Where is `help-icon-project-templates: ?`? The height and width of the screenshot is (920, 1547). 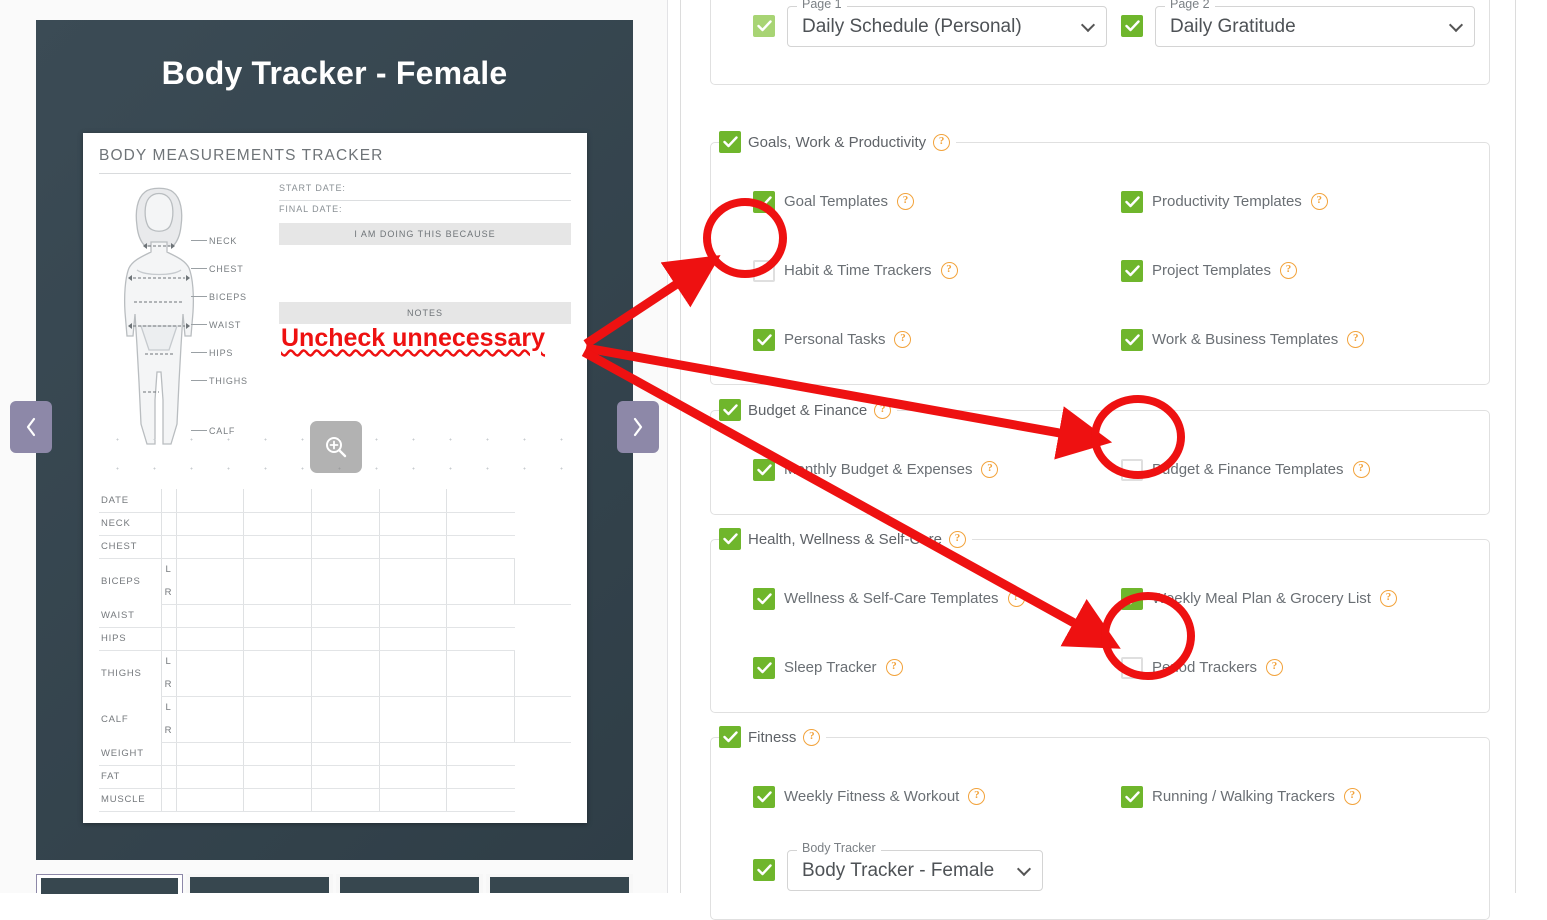
help-icon-project-templates: ? is located at coordinates (1288, 270).